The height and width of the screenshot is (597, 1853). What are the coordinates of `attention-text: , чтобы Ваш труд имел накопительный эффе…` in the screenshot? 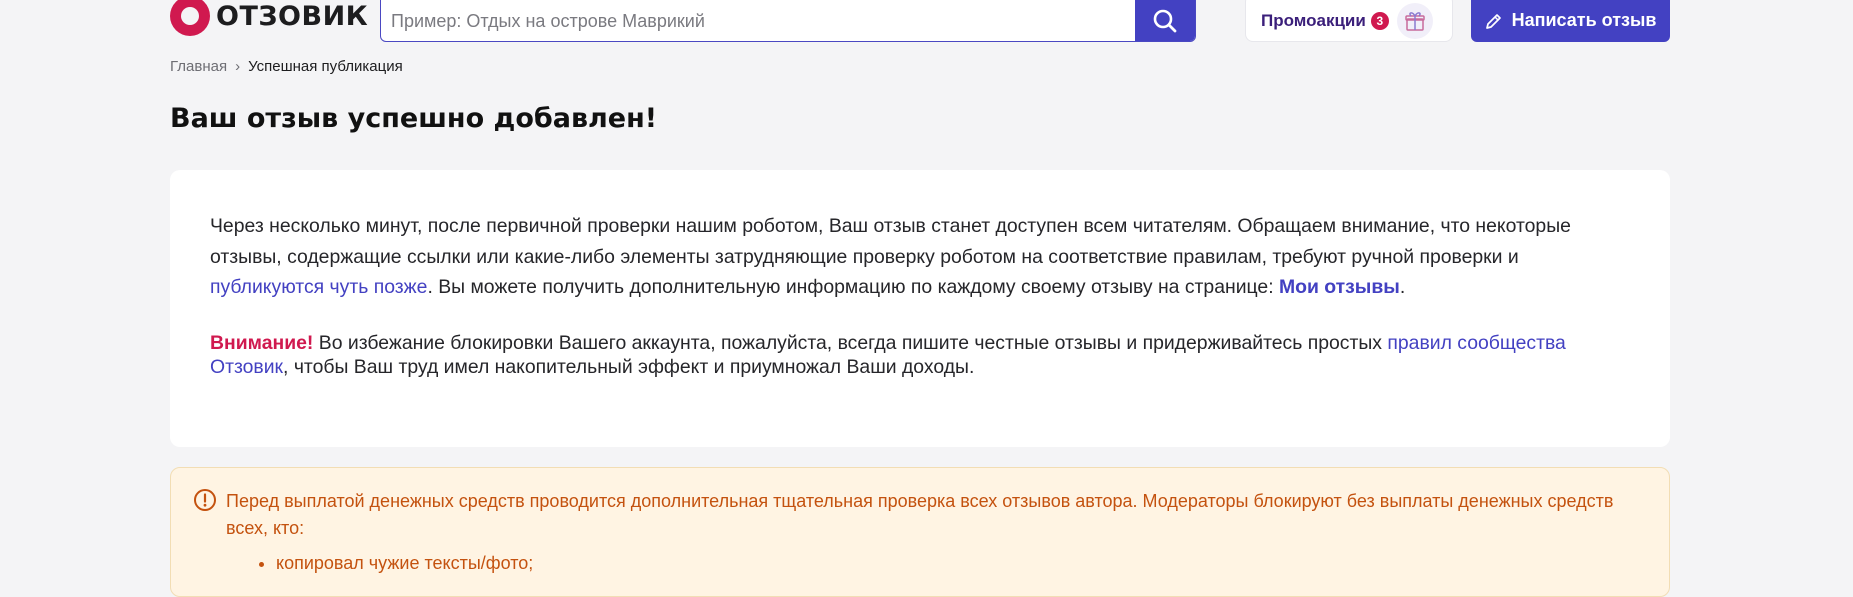 It's located at (629, 367).